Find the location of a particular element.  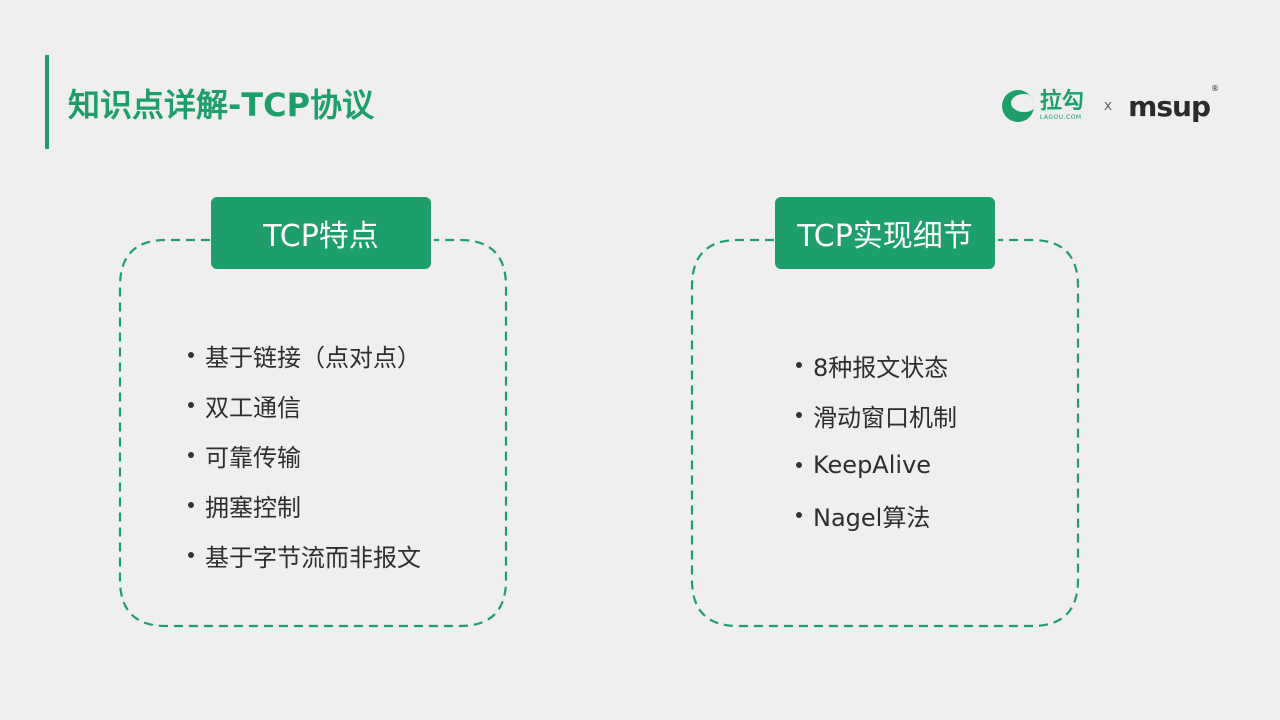

list-item: 基于链接（点对点） is located at coordinates (304, 355).